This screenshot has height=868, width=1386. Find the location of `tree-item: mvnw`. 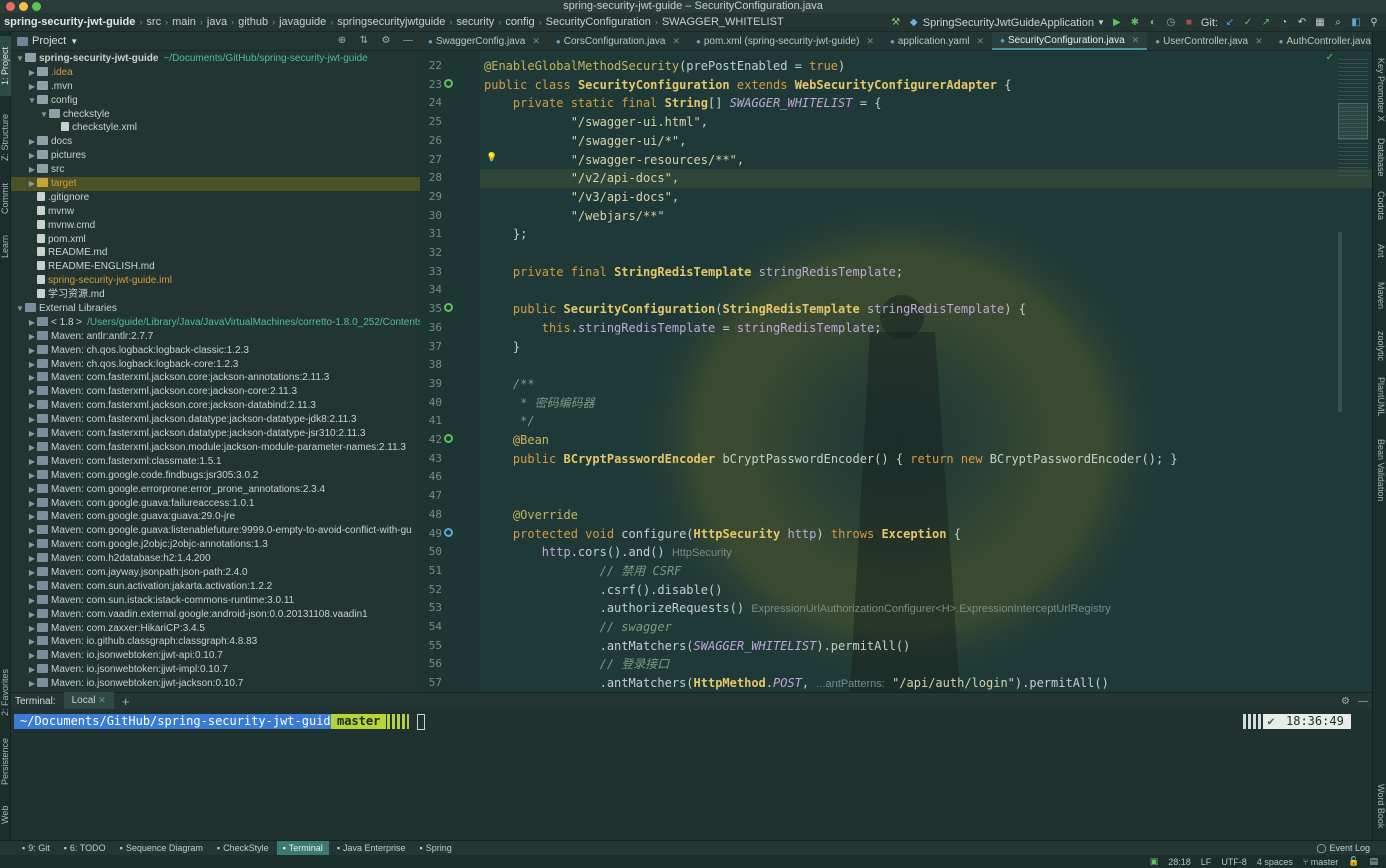

tree-item: mvnw is located at coordinates (215, 212).